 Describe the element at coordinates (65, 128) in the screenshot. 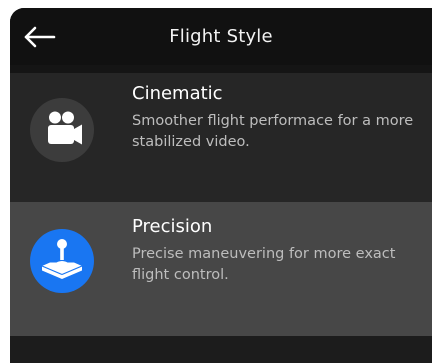

I see `video-camera-icon` at that location.